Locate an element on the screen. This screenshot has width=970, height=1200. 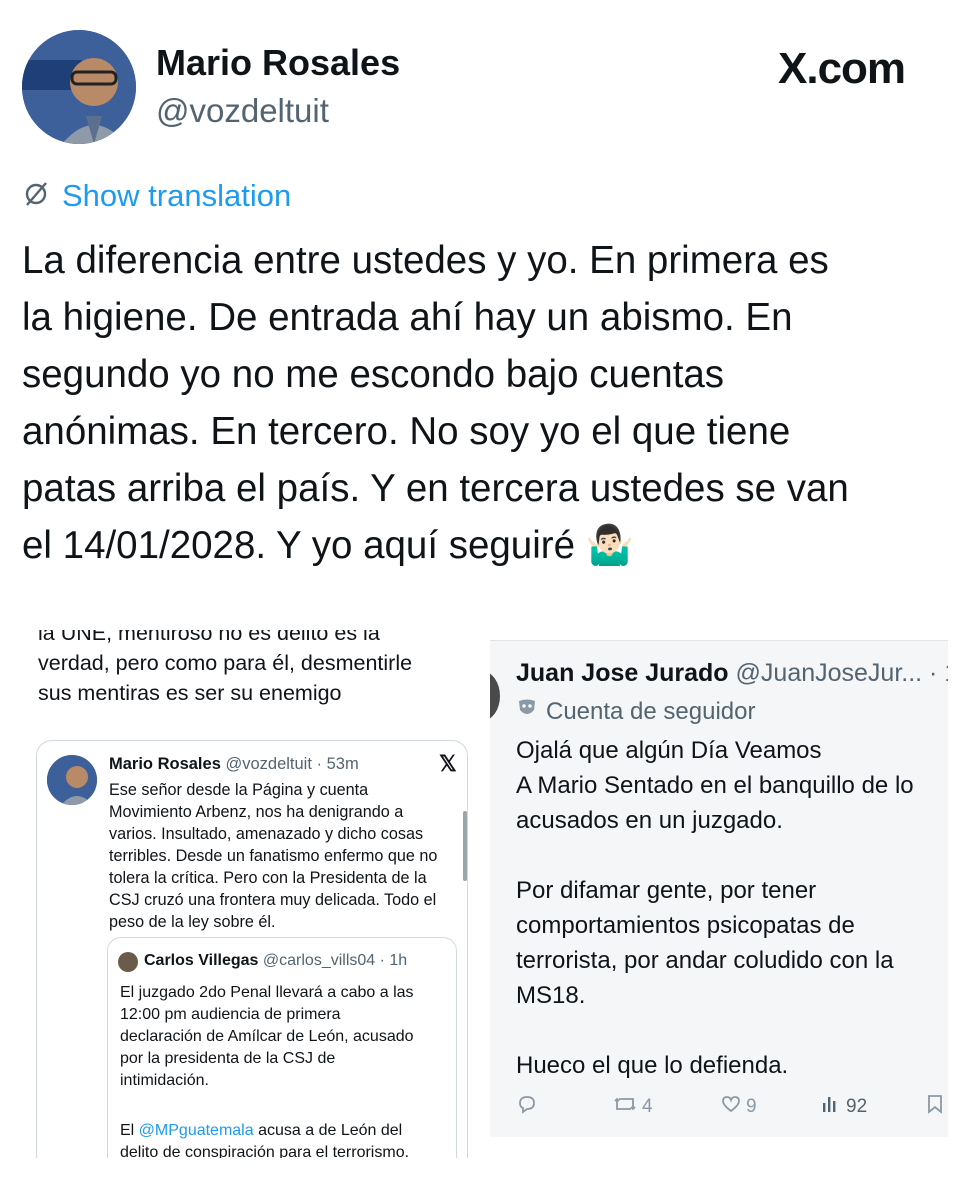
reply-line: comportamientos psicopatas de is located at coordinates (685, 925).